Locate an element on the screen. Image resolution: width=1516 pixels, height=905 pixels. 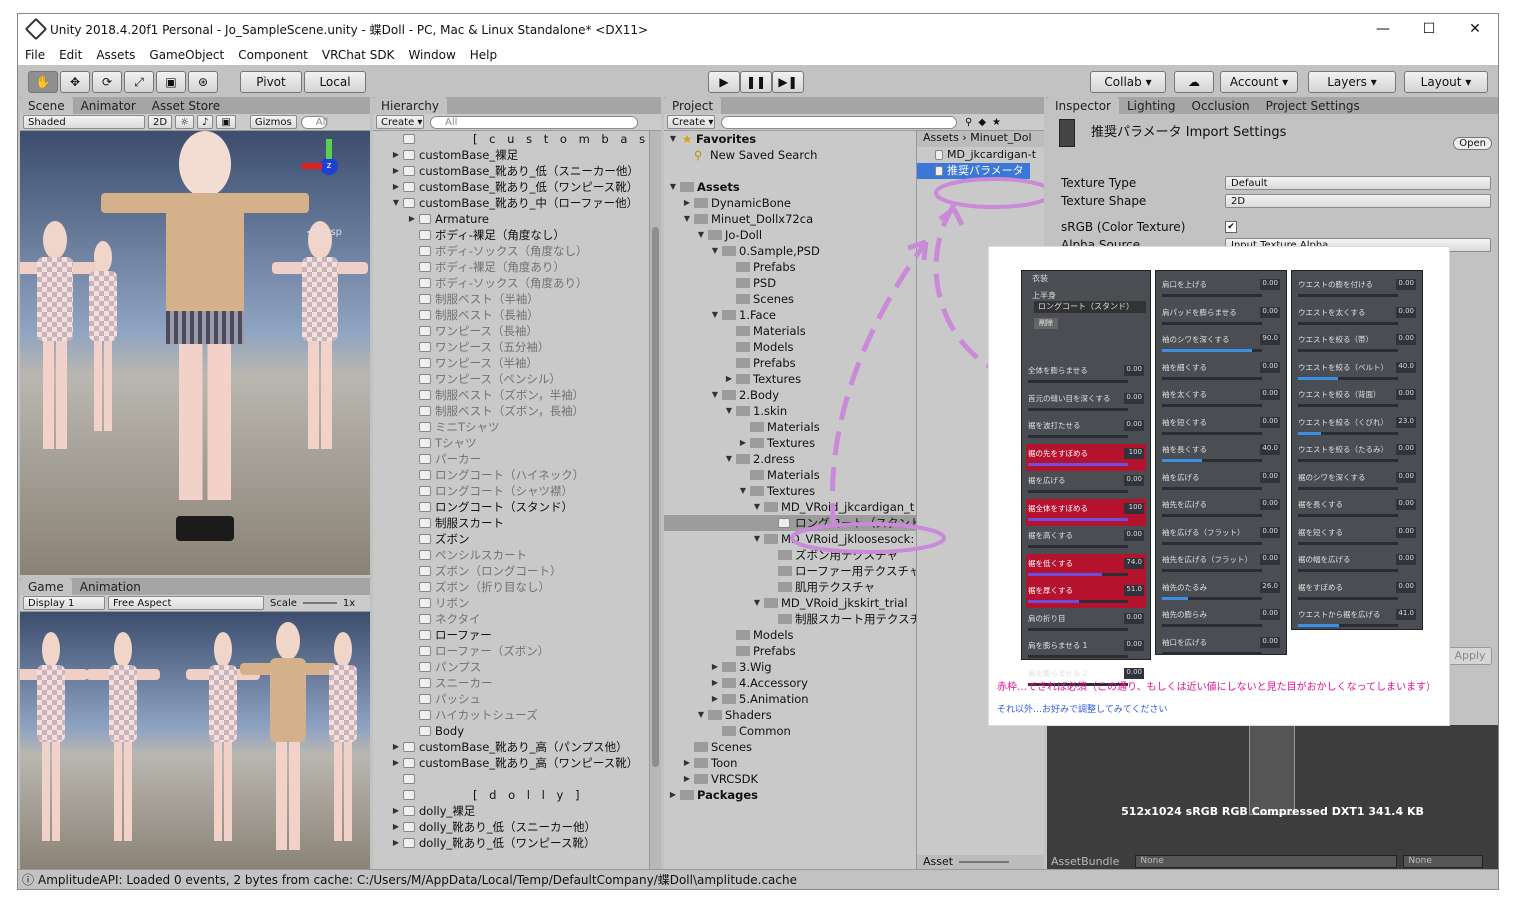
hierarchy-item: ▶ dolly_靴あり_低（ワンピース靴） is located at coordinates (517, 843).